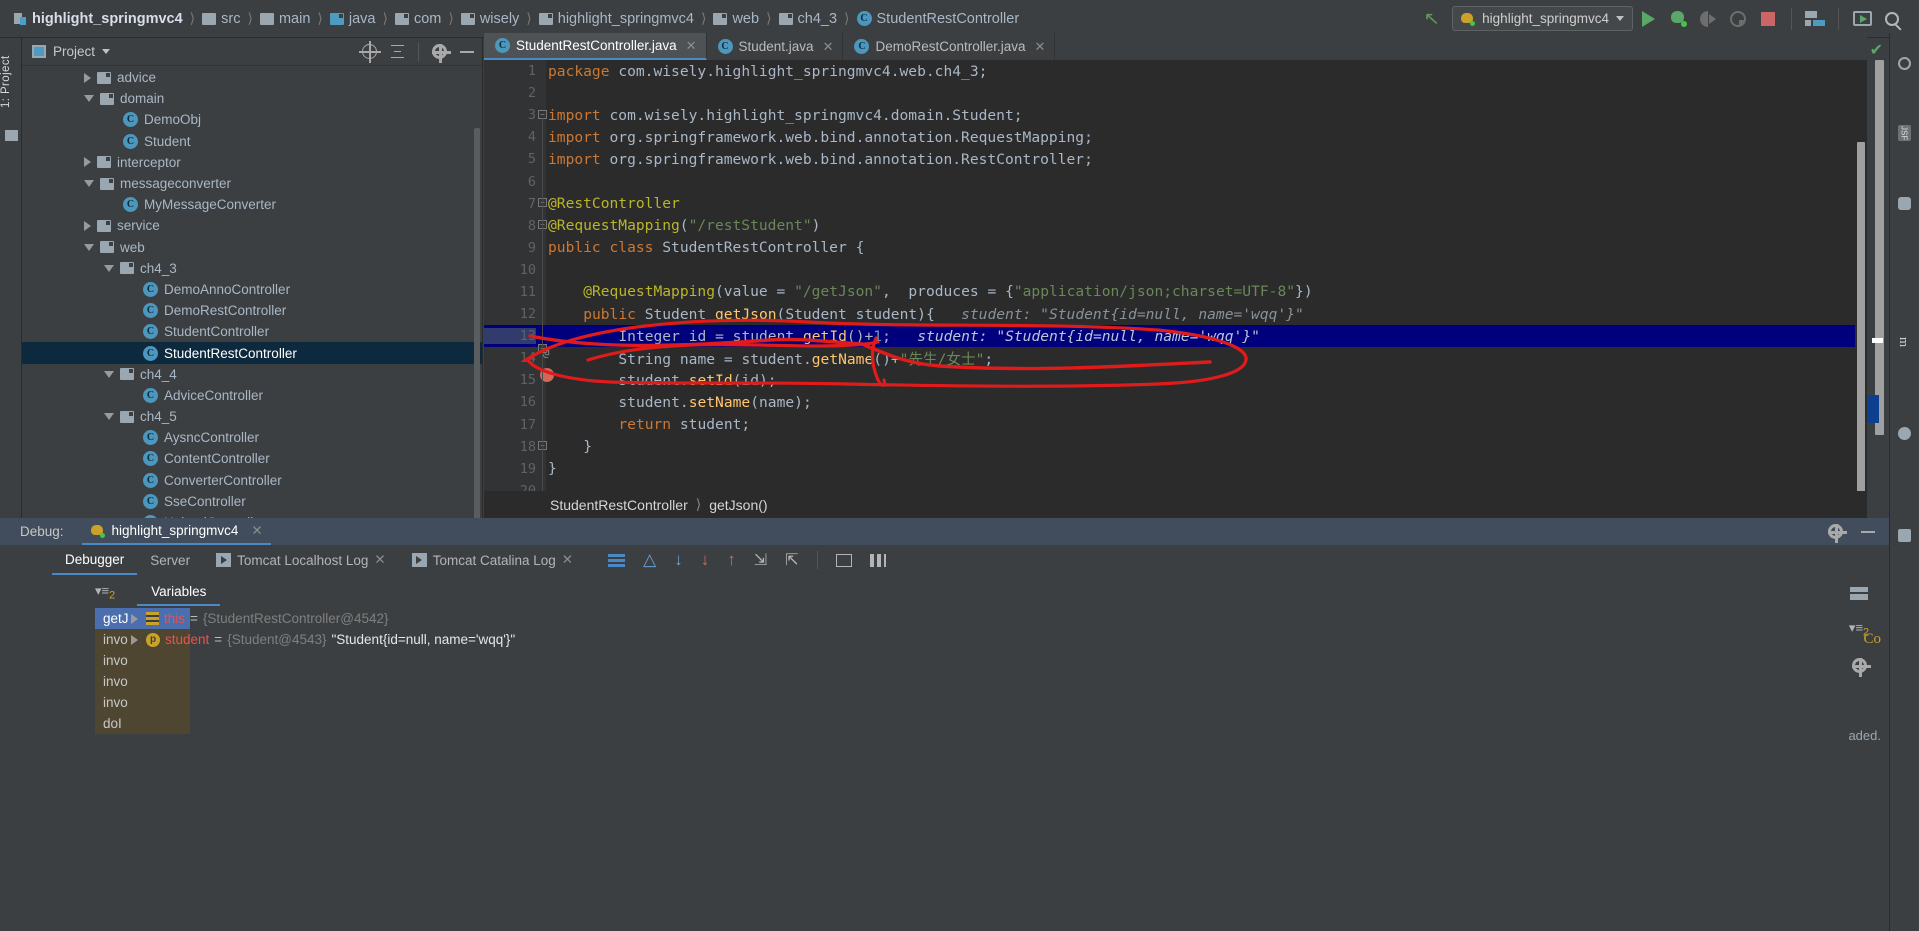 The width and height of the screenshot is (1919, 931). Describe the element at coordinates (252, 331) in the screenshot. I see `tree-node: C StudentController` at that location.